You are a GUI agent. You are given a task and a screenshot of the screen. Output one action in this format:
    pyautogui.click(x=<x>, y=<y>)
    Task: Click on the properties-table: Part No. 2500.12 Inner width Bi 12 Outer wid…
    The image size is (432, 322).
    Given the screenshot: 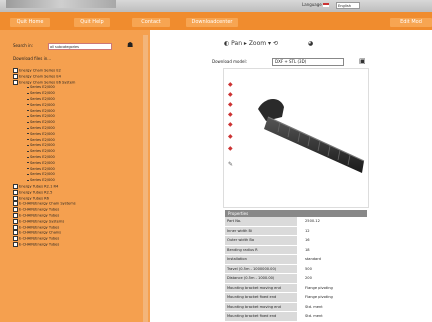 What is the action you would take?
    pyautogui.click(x=296, y=269)
    